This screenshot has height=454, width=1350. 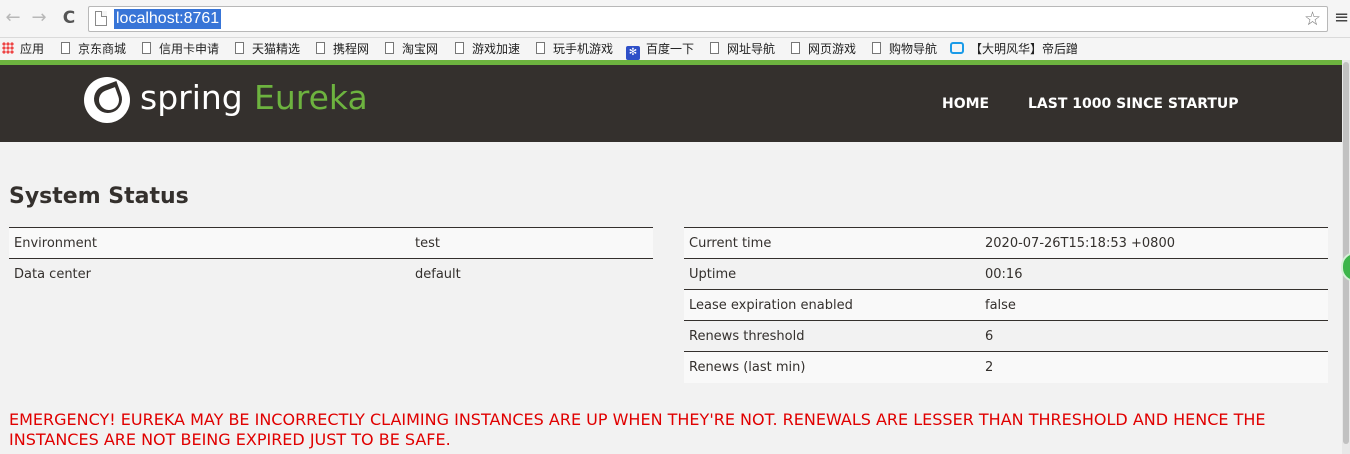 I want to click on bookmark-item: 淘宝网, so click(x=411, y=49).